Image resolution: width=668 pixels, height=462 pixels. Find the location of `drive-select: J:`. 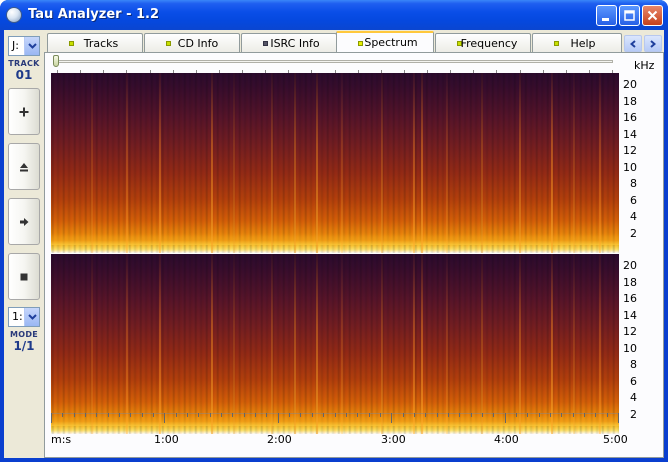

drive-select: J: is located at coordinates (24, 46).